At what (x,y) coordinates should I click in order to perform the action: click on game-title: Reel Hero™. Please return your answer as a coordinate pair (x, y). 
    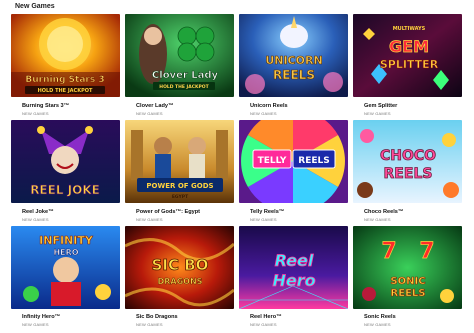
    Looking at the image, I should click on (266, 317).